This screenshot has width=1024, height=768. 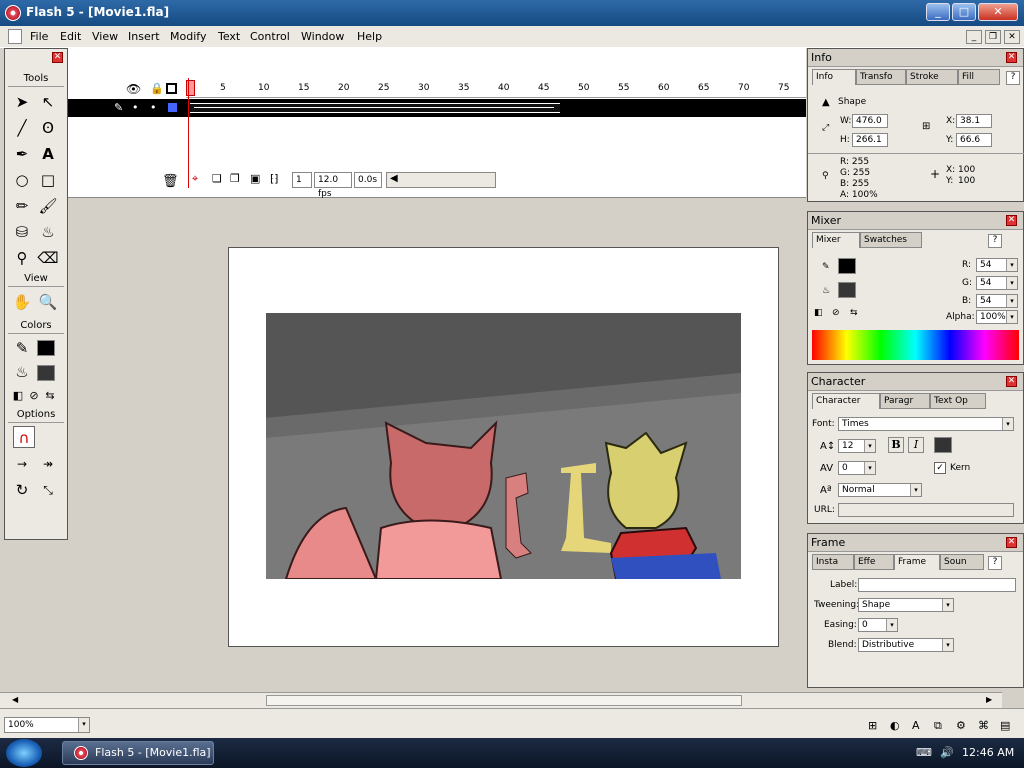 What do you see at coordinates (997, 265) in the screenshot?
I see `mixer-r-field: 54 ▾` at bounding box center [997, 265].